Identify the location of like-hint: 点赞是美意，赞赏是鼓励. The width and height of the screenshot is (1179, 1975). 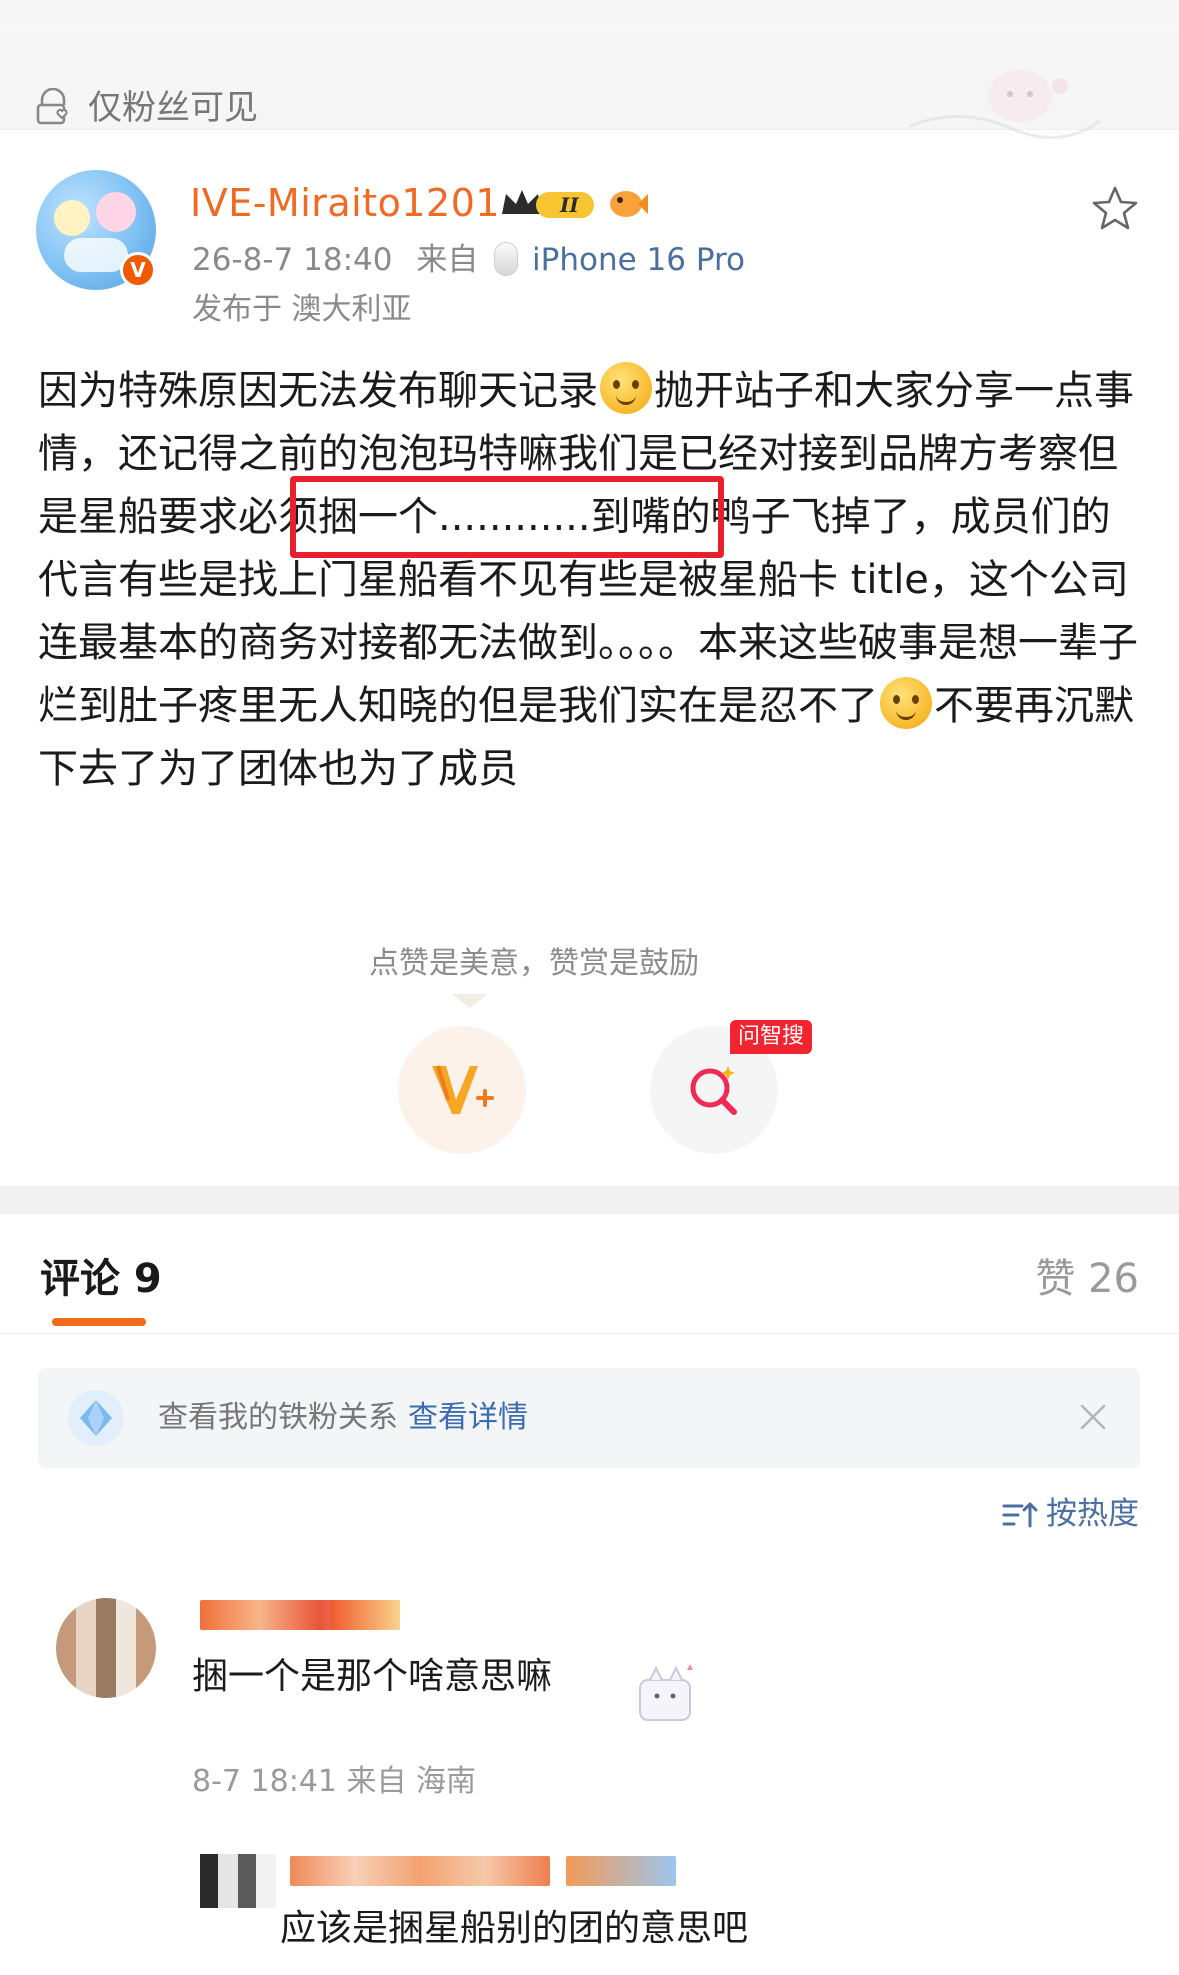
(534, 963).